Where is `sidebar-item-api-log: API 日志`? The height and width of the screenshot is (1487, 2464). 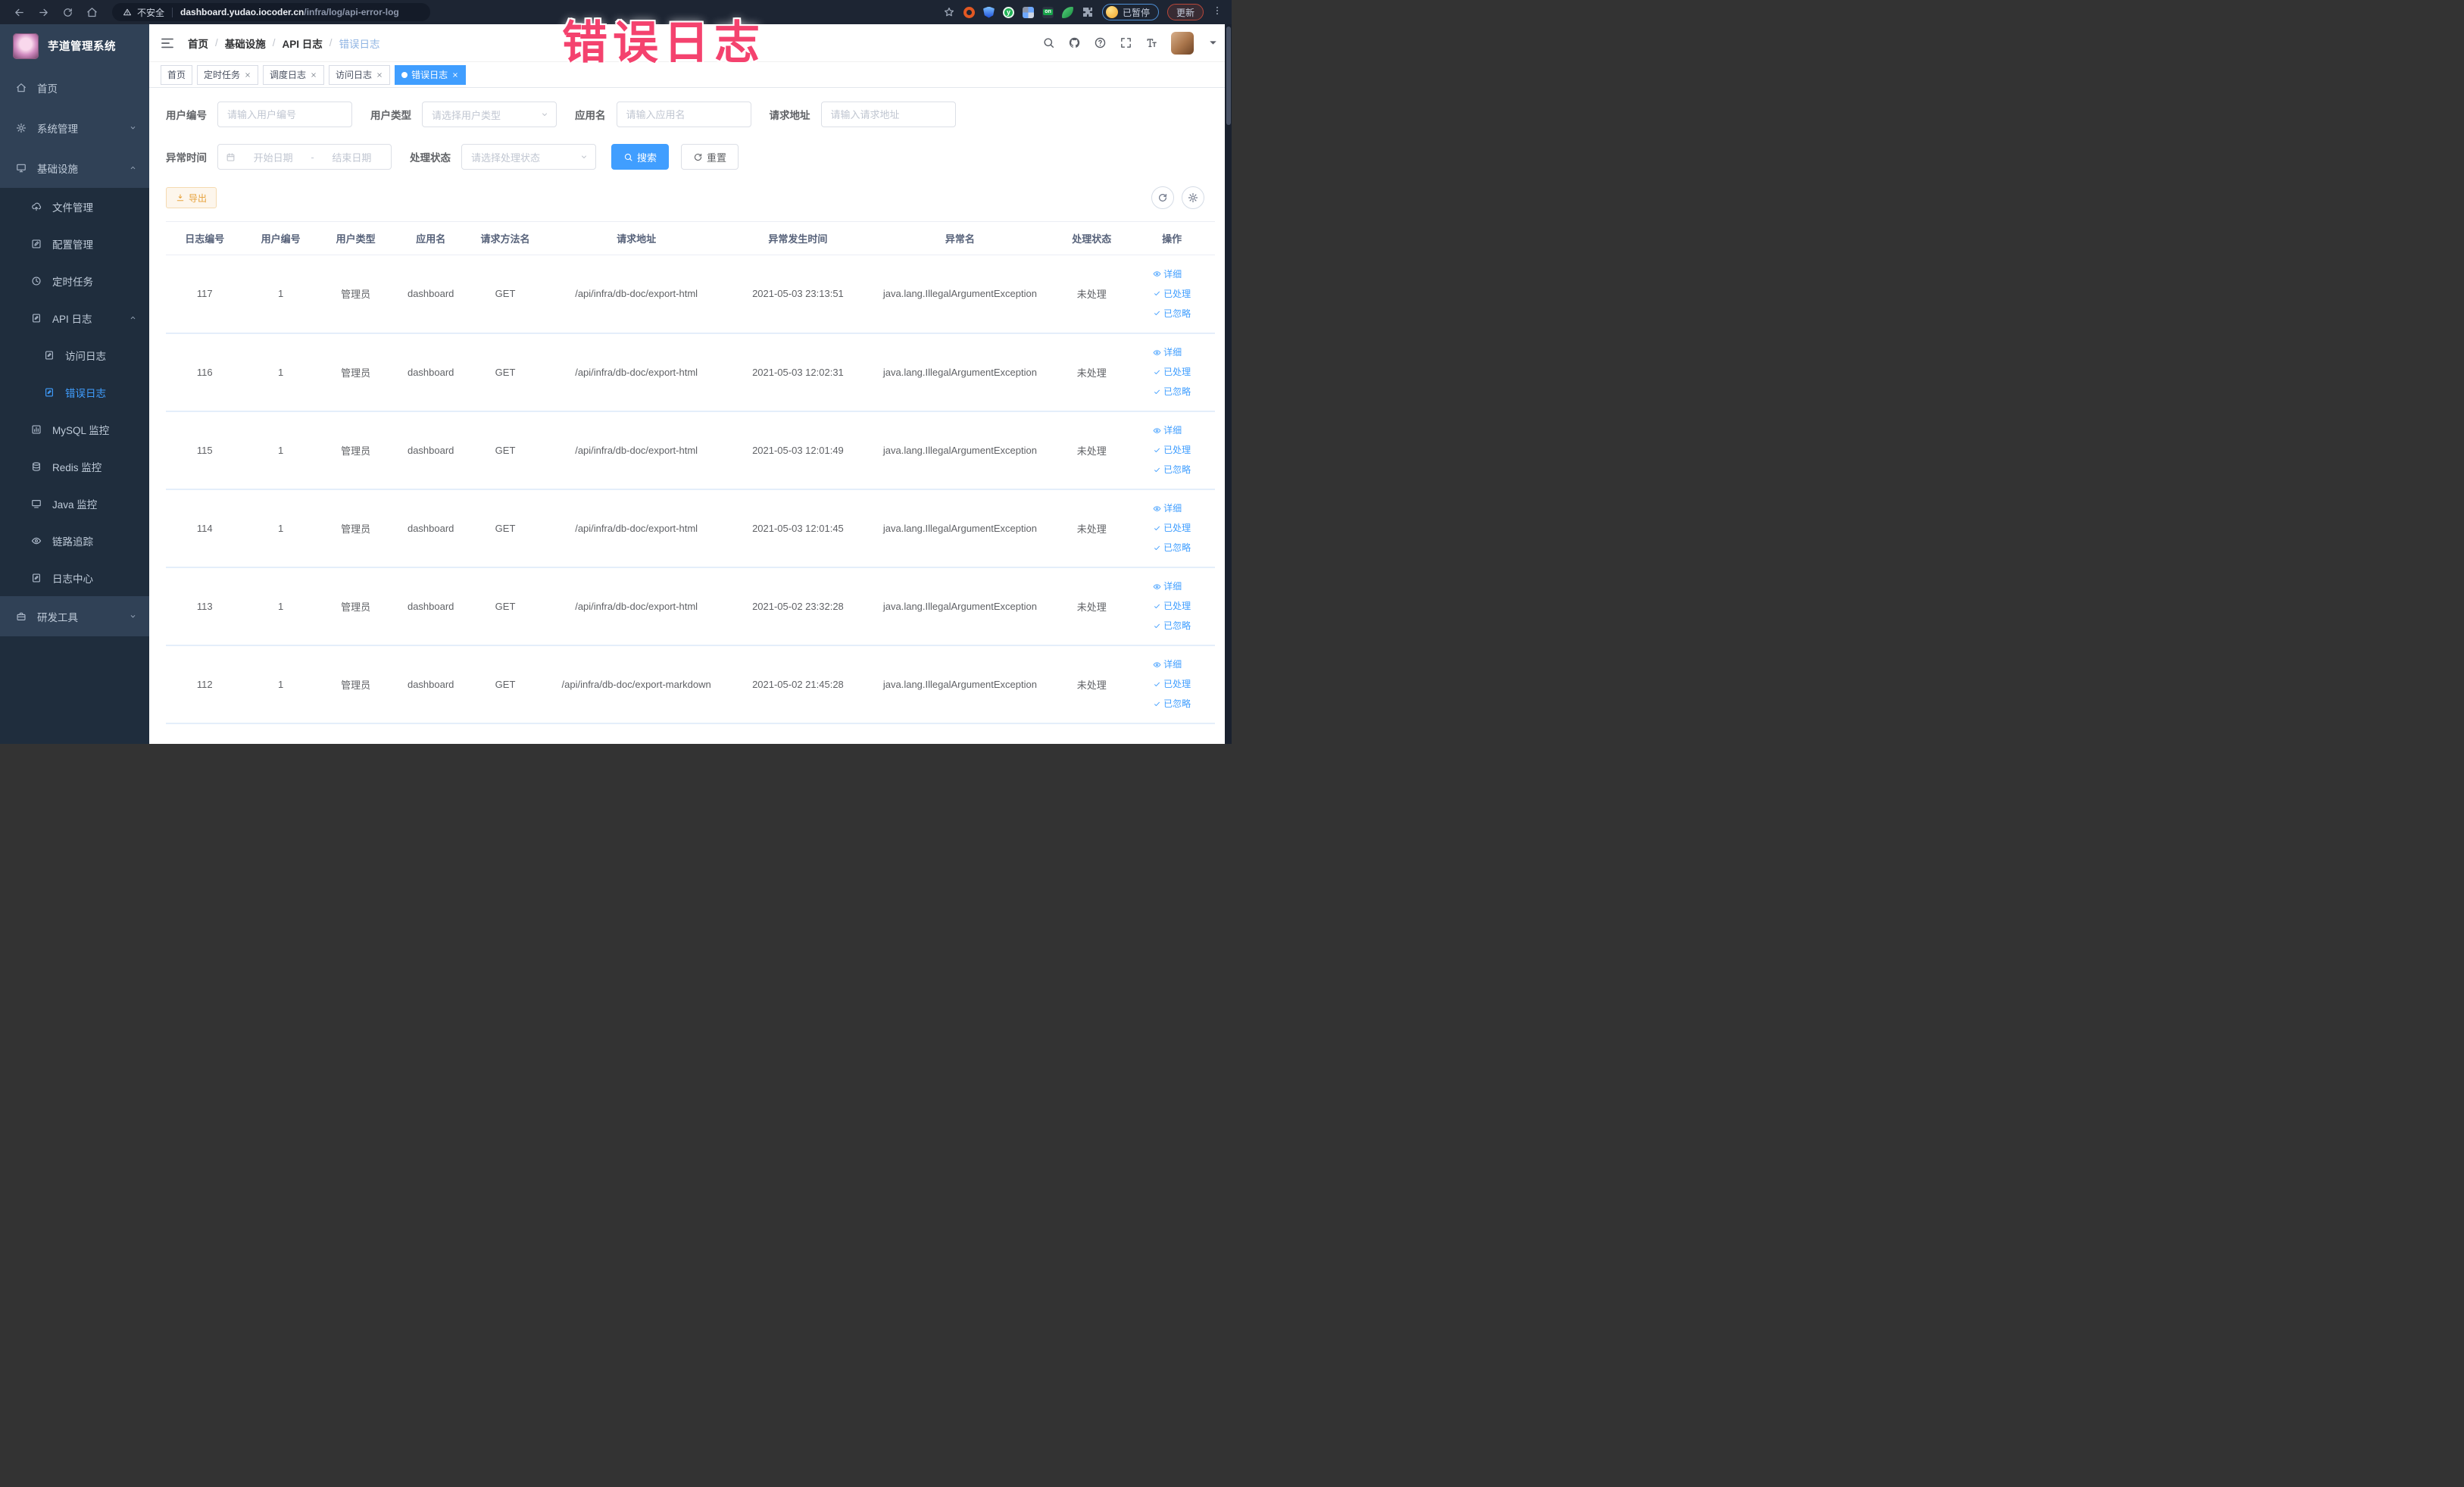
sidebar-item-api-log: API 日志 is located at coordinates (74, 317).